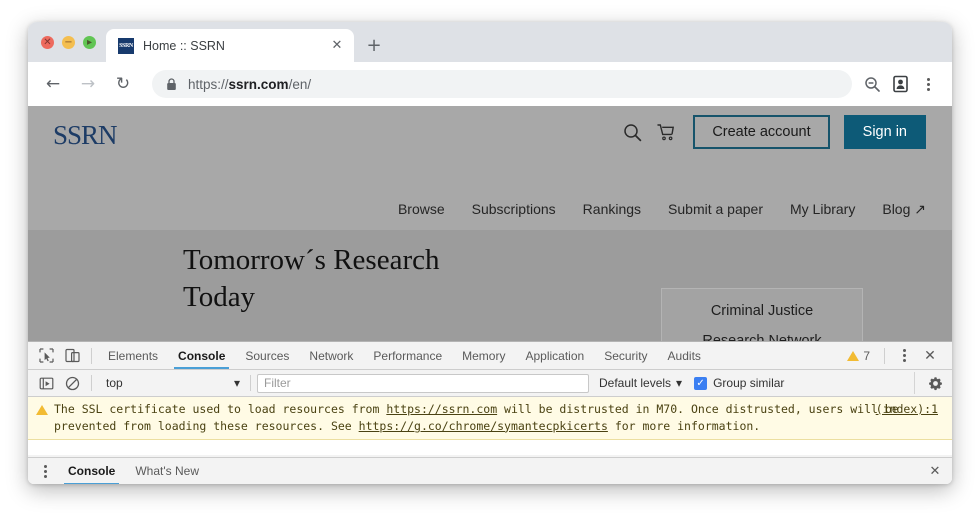 The width and height of the screenshot is (980, 519). I want to click on warning-count-value: 7, so click(866, 355).